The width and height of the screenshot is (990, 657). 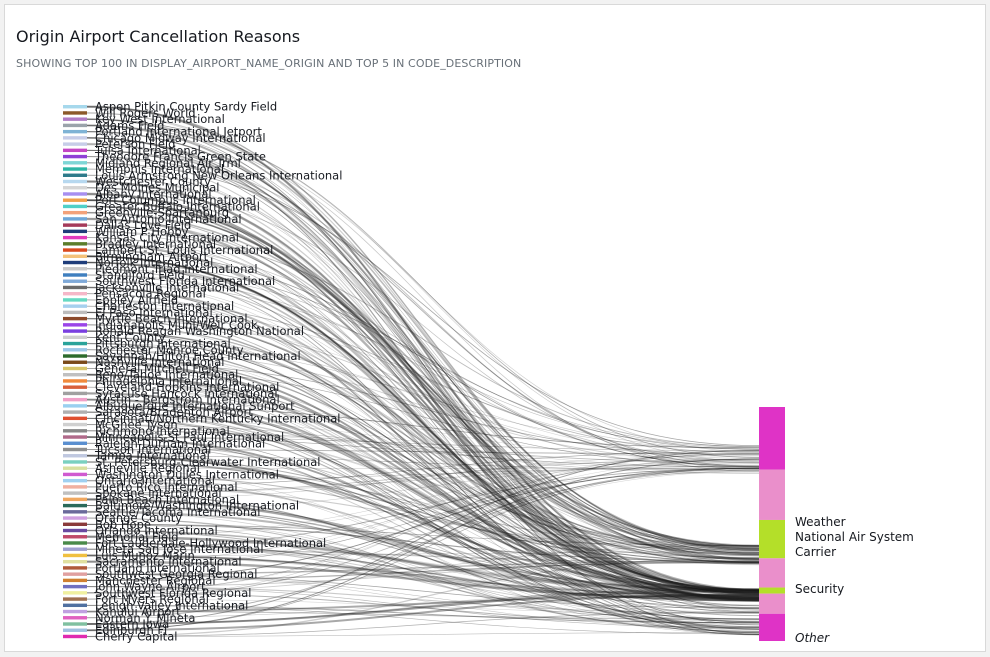 I want to click on target-label: Carrier, so click(x=815, y=552).